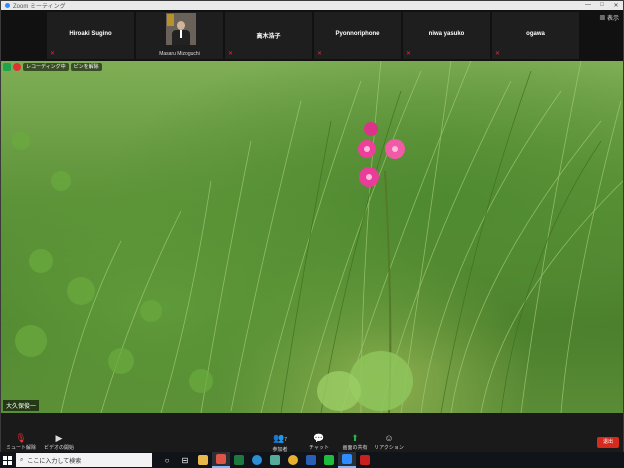  I want to click on unmute-button: 🎙 ミュート解除, so click(21, 442).